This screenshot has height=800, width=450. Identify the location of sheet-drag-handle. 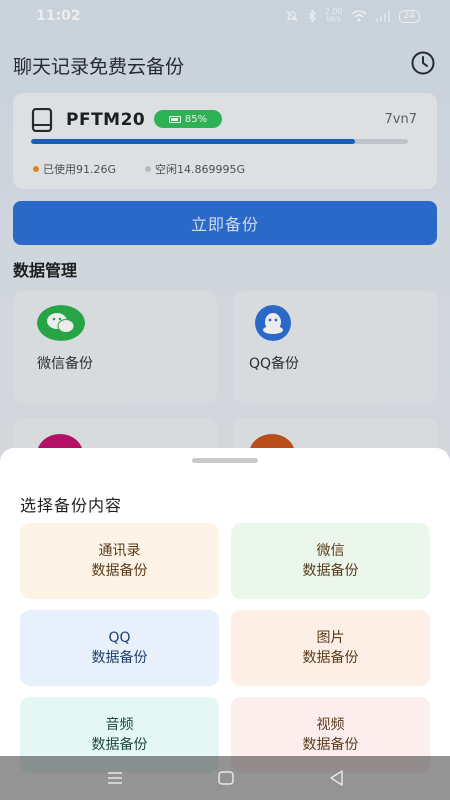
(225, 460).